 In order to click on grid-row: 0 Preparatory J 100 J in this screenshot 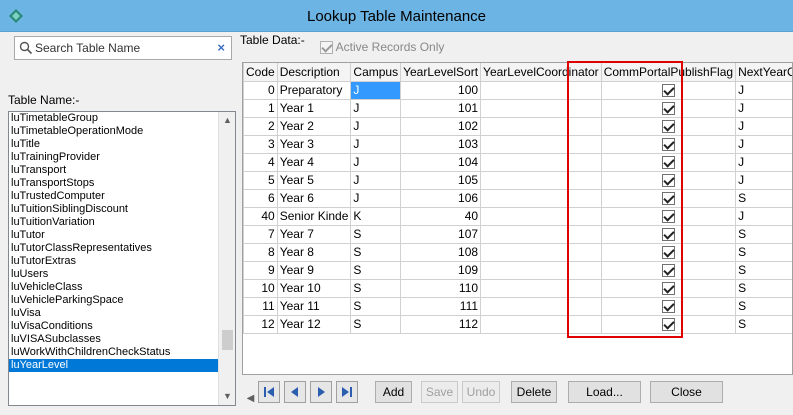, I will do `click(517, 90)`.